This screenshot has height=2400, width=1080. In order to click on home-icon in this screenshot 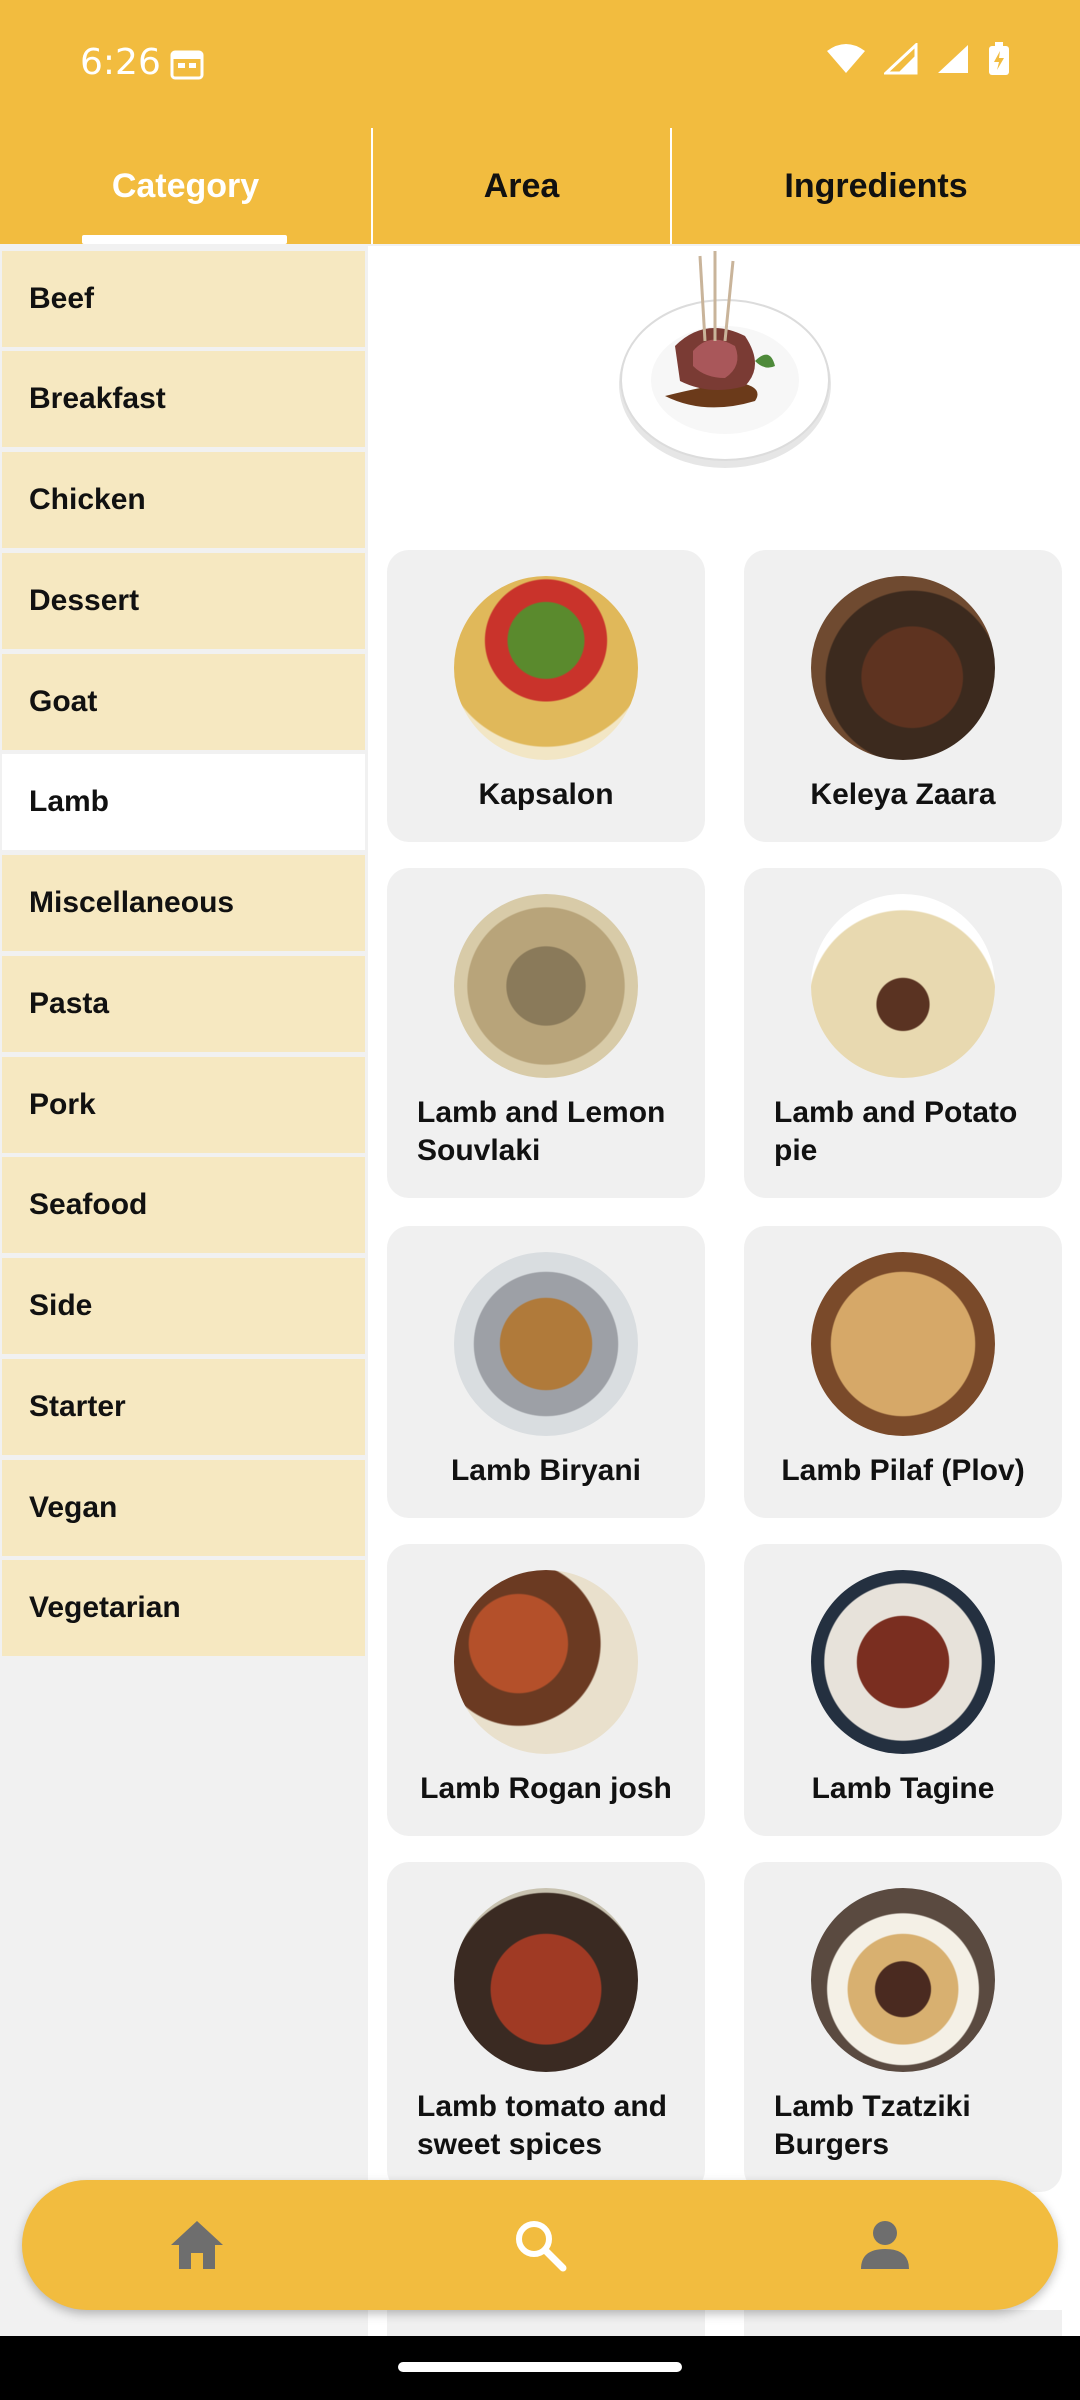, I will do `click(197, 2245)`.